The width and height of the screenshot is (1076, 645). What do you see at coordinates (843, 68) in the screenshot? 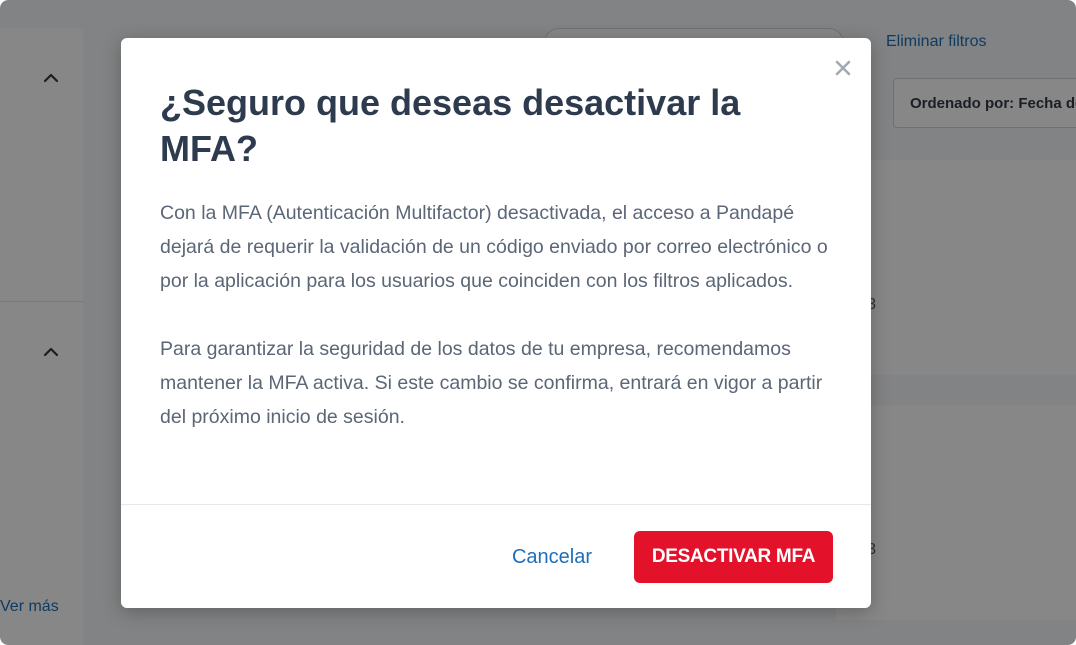
I see `close-icon` at bounding box center [843, 68].